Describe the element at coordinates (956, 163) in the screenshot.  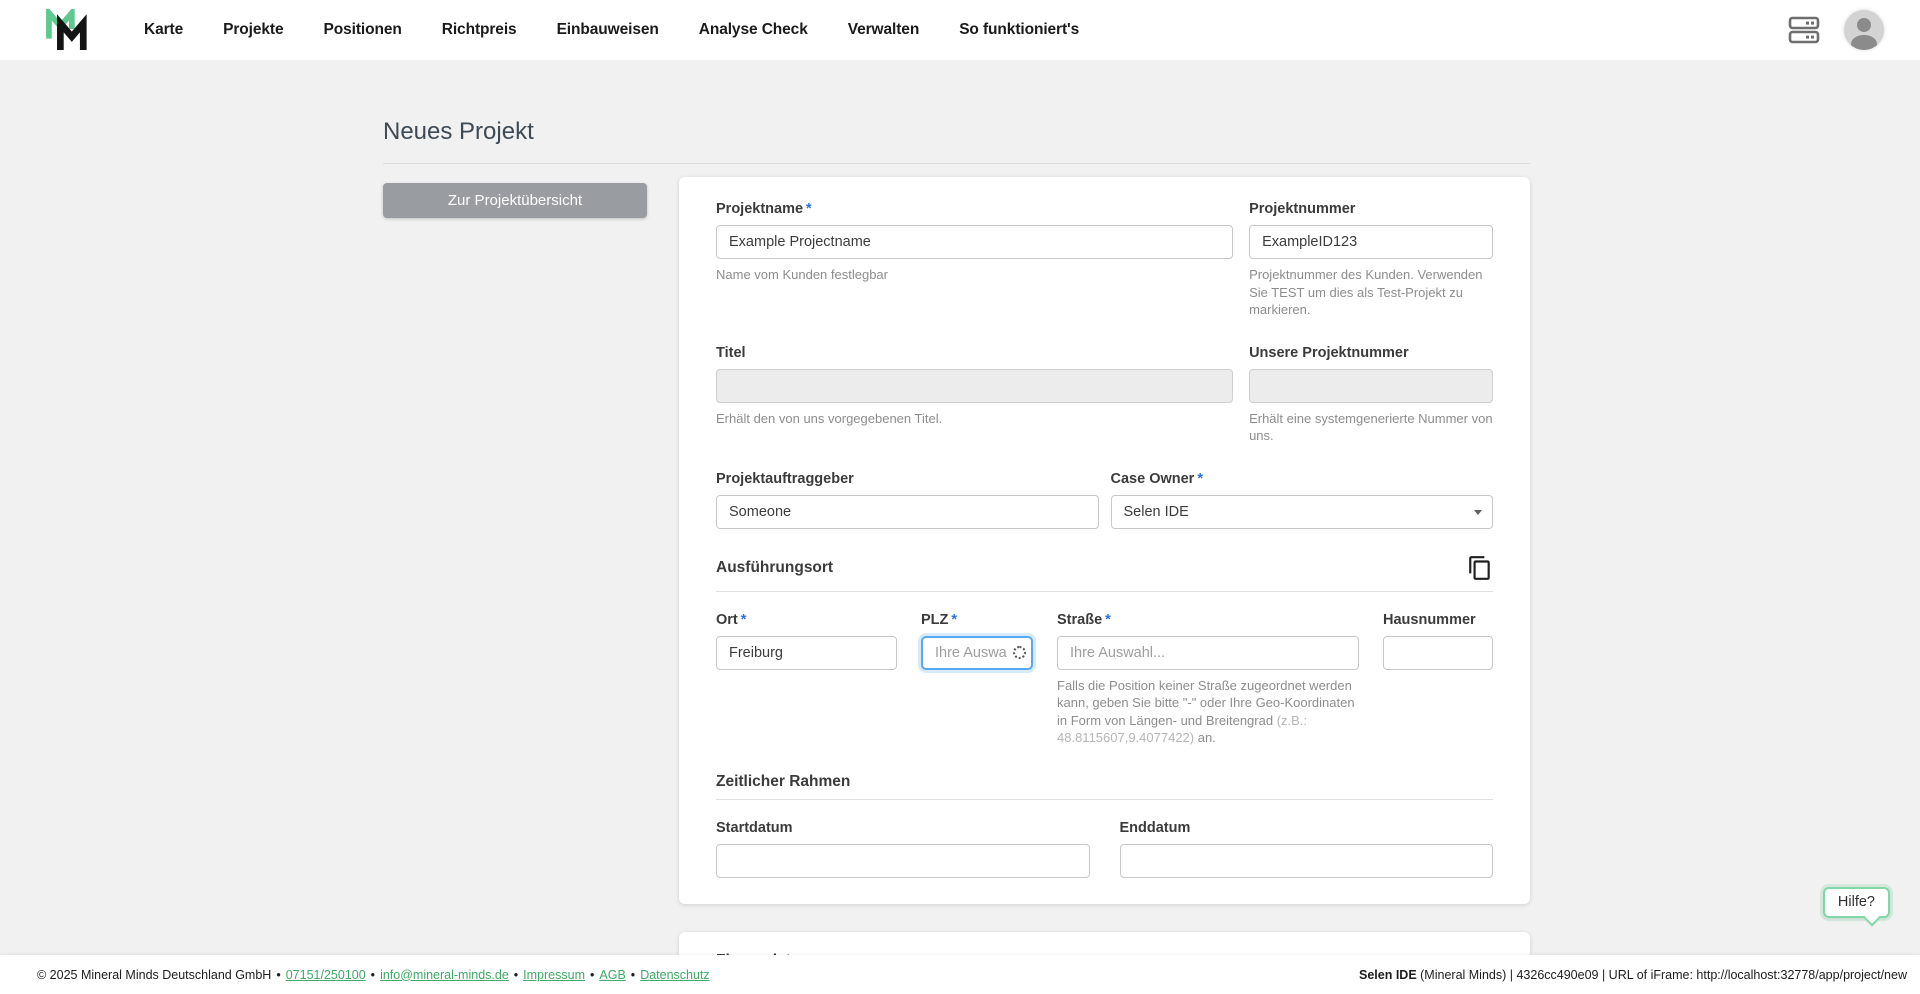
I see `title-divider` at that location.